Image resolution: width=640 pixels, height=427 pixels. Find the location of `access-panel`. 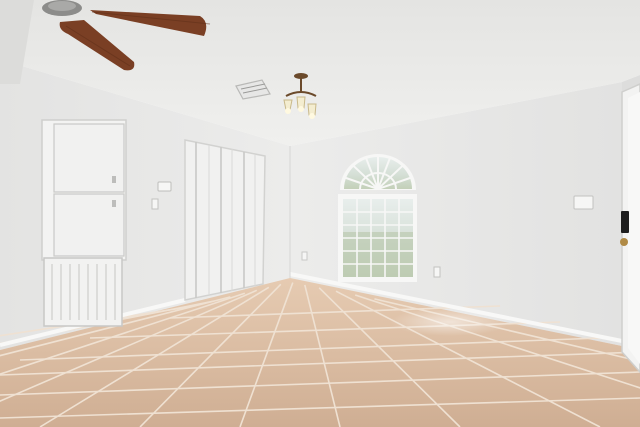

access-panel is located at coordinates (84, 190).